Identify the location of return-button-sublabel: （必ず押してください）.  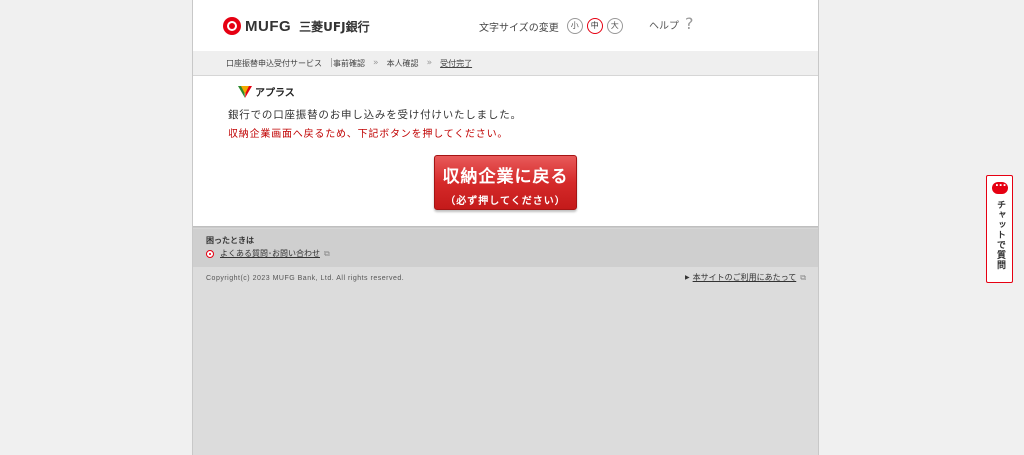
(505, 201).